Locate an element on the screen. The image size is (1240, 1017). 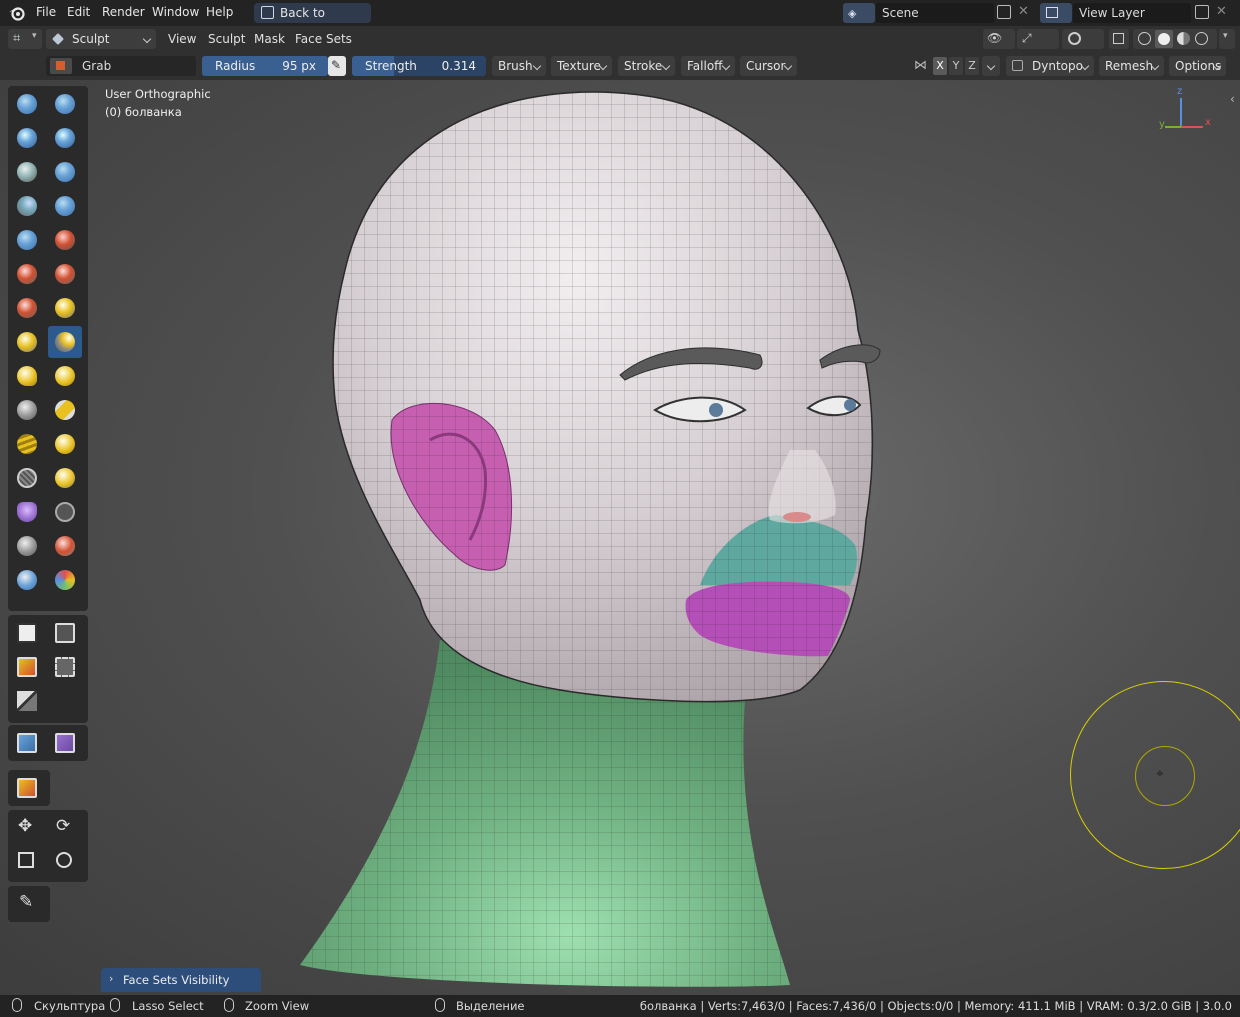
copy-scene-icon is located at coordinates (1004, 12).